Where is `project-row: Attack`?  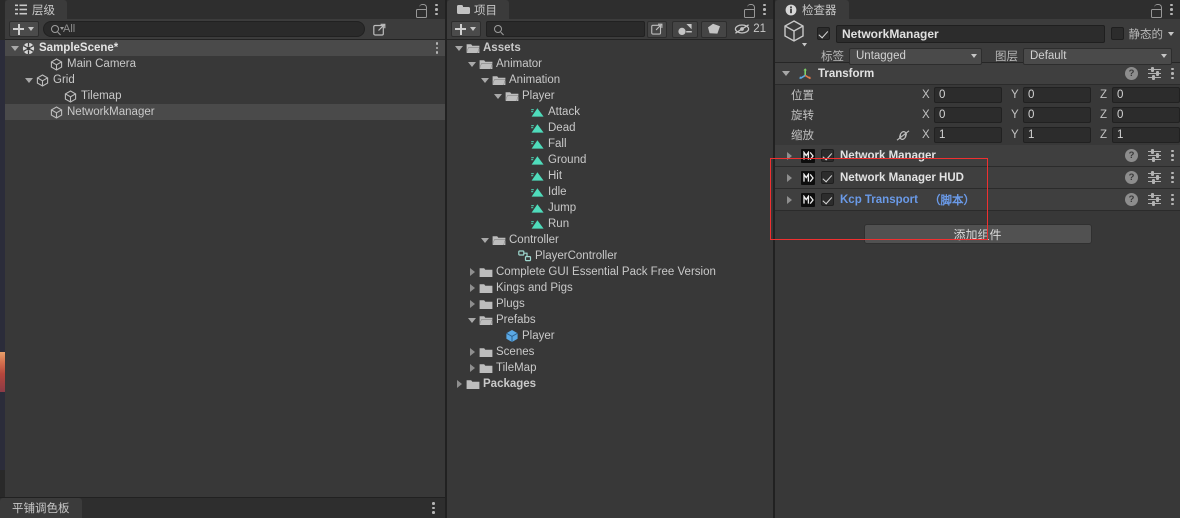
project-row: Attack is located at coordinates (610, 112).